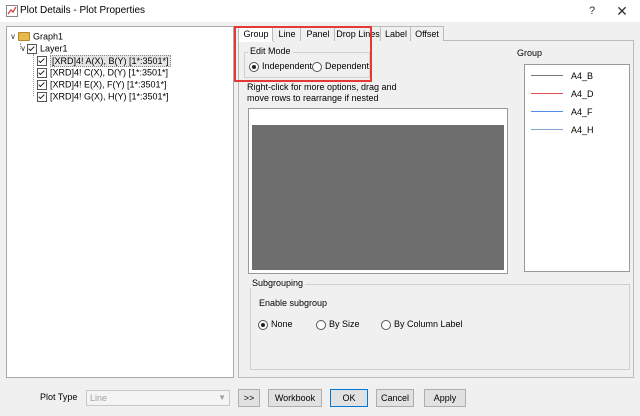 The height and width of the screenshot is (416, 640). I want to click on workbook-button: Workbook, so click(295, 398).